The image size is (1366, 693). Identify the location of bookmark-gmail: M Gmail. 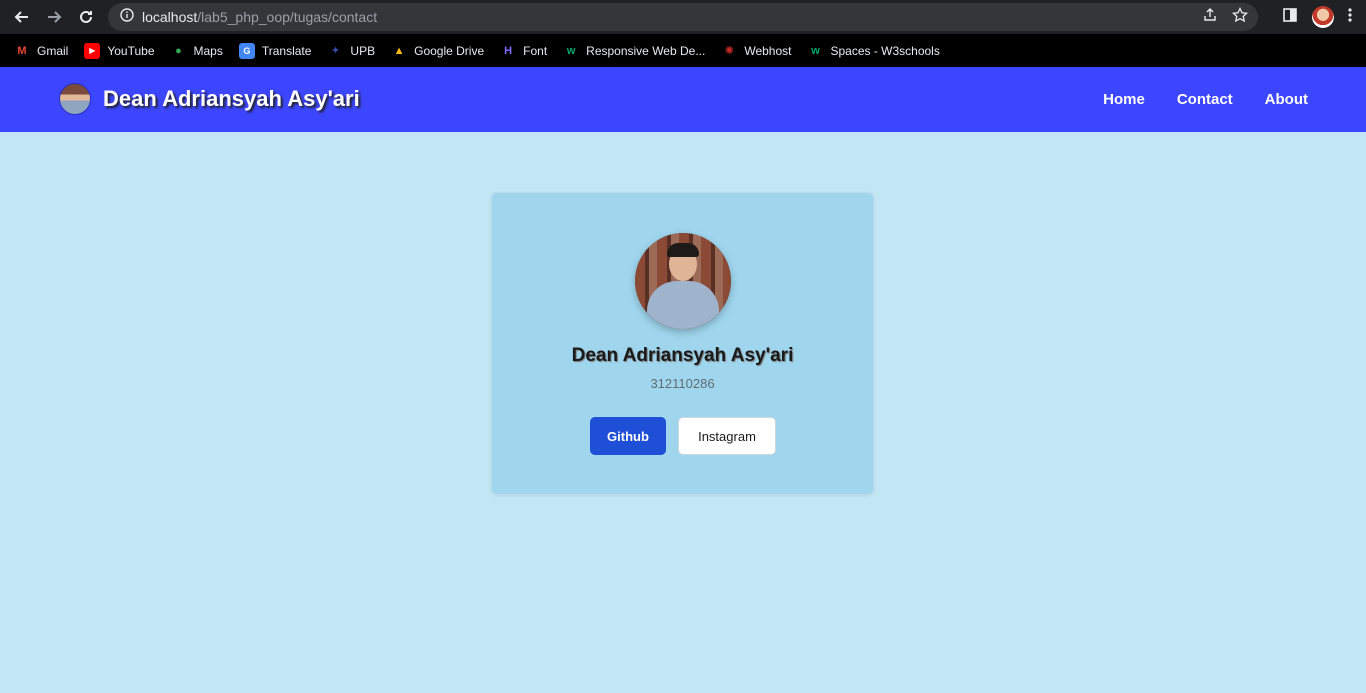
(41, 51).